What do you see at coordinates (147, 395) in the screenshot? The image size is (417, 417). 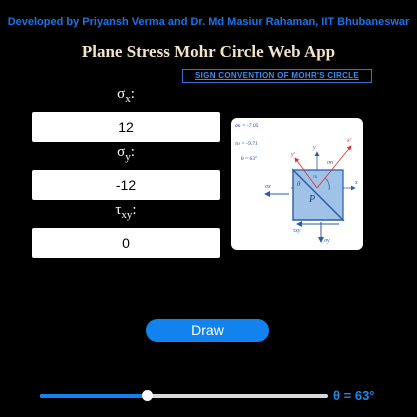 I see `slider-thumb` at bounding box center [147, 395].